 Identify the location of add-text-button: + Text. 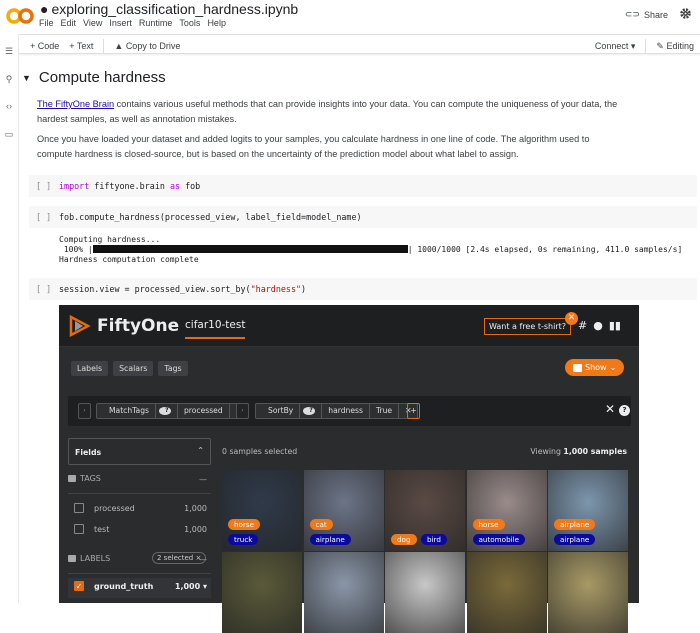
(81, 46).